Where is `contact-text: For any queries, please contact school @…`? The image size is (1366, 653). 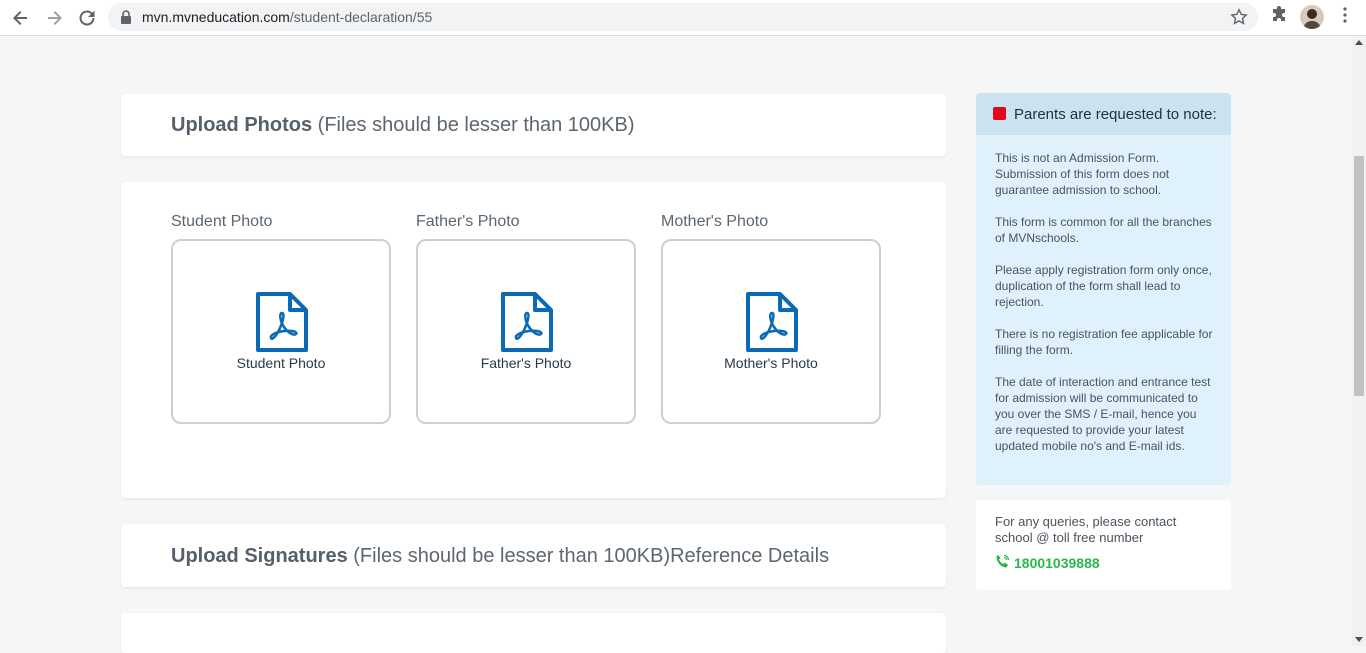 contact-text: For any queries, please contact school @… is located at coordinates (1086, 529).